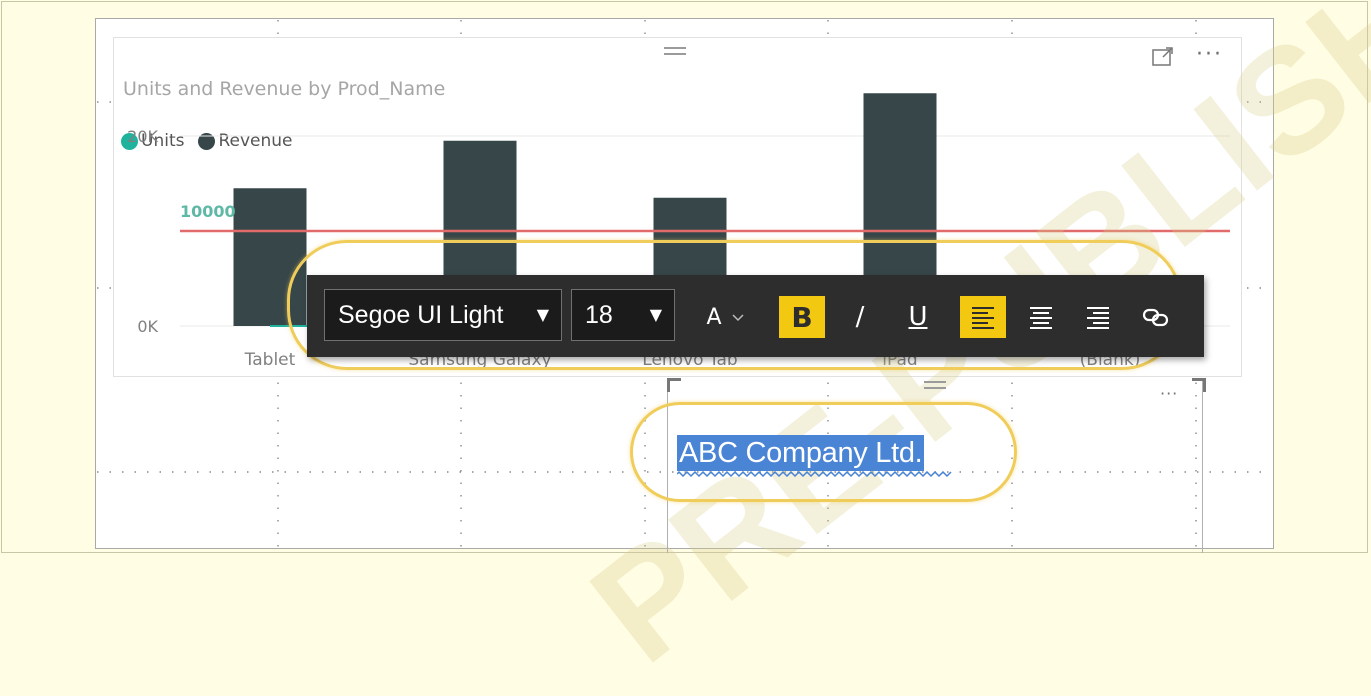 Image resolution: width=1371 pixels, height=696 pixels. I want to click on textbox-selected-text: ABC Company Ltd., so click(801, 453).